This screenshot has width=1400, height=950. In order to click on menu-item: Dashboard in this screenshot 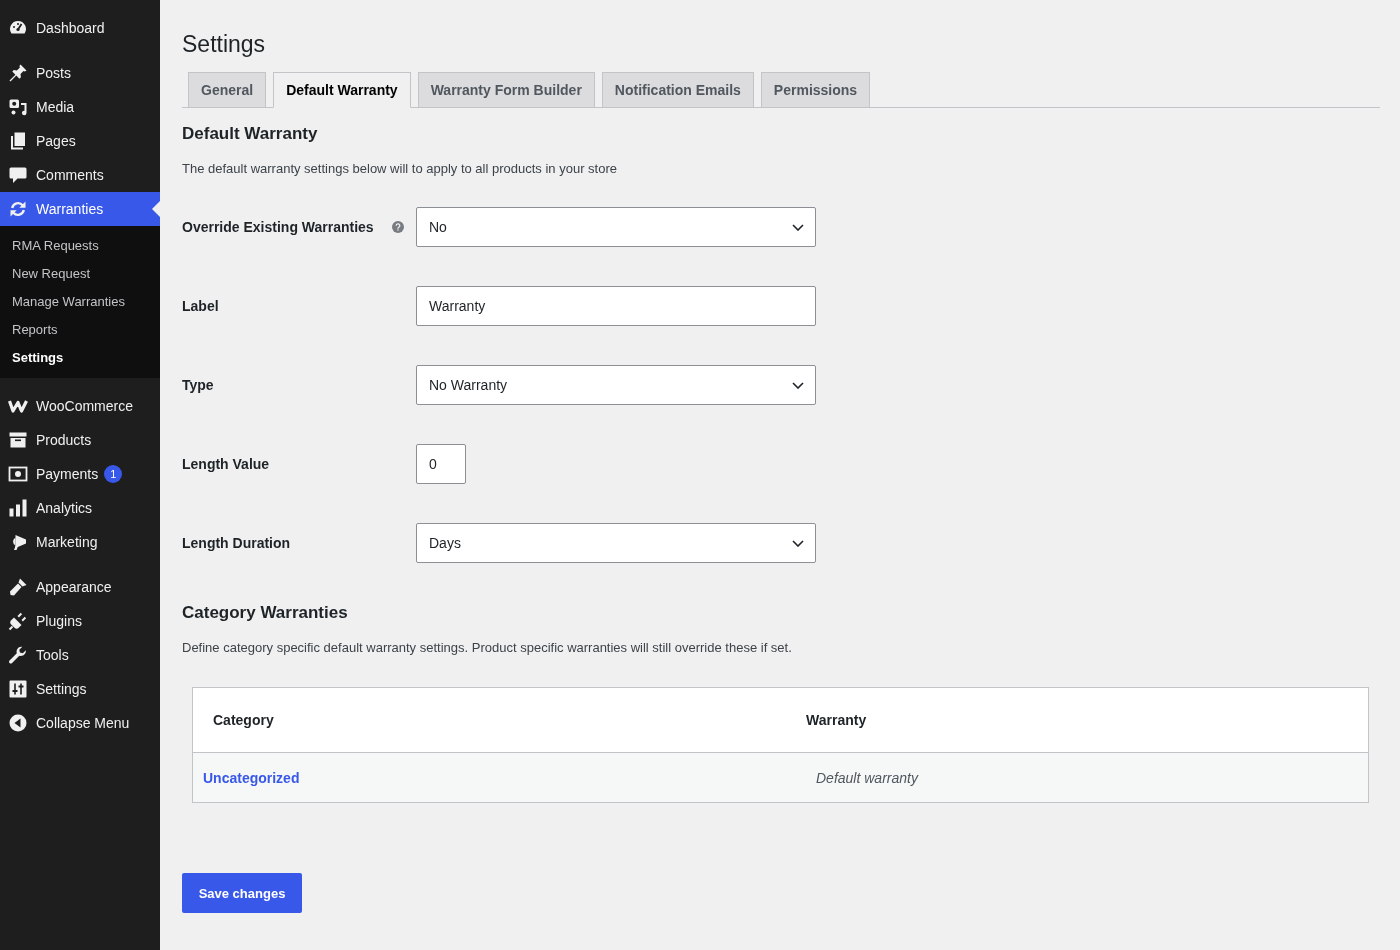, I will do `click(80, 28)`.